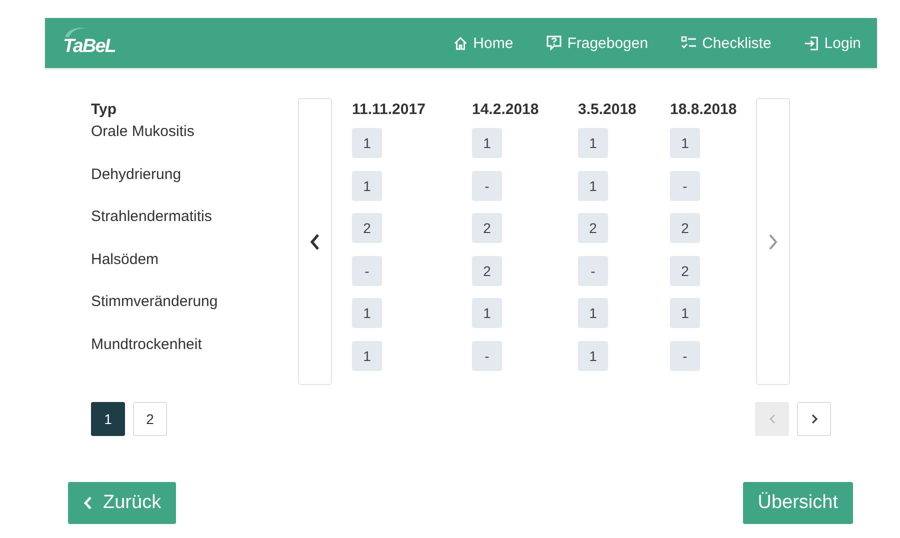  Describe the element at coordinates (726, 43) in the screenshot. I see `nav-link: Checkliste` at that location.